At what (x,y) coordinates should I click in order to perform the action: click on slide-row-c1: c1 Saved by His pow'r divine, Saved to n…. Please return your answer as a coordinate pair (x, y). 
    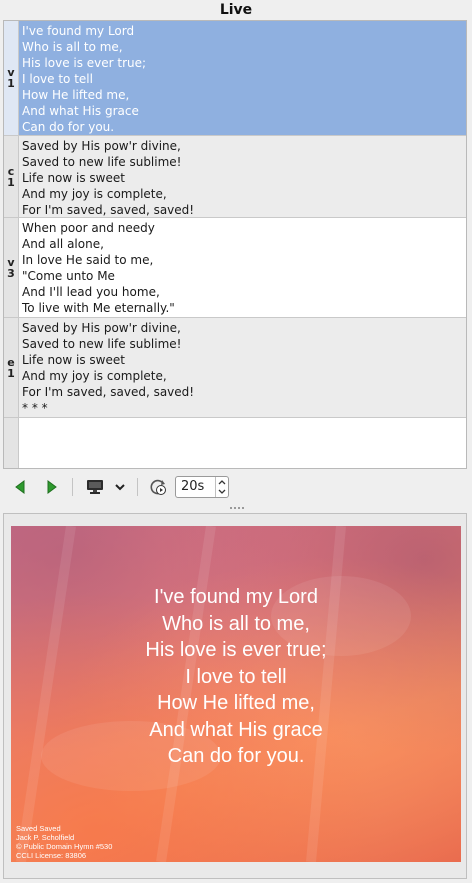
    Looking at the image, I should click on (235, 177).